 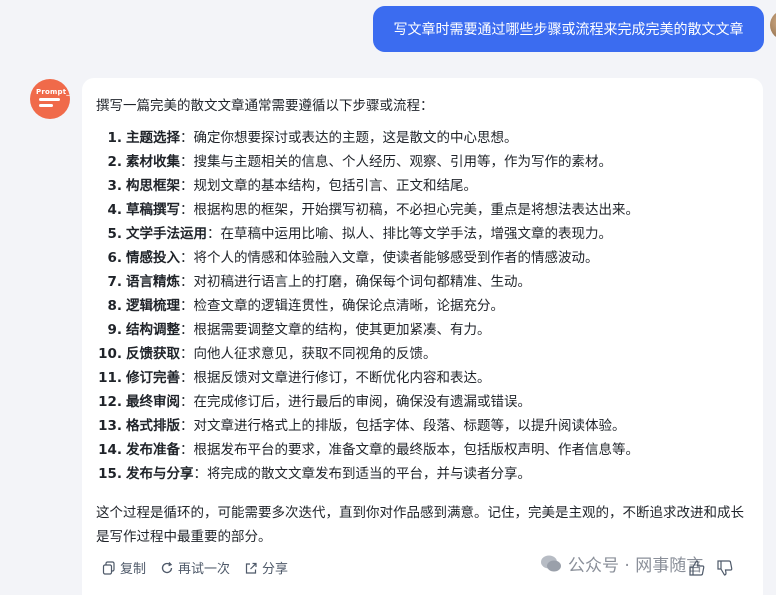 I want to click on list-item: 4. 草稿撰写：根据构思的框架，开始撰写初稿，不必担心完美，重点是将想法表达出来。, so click(x=373, y=210).